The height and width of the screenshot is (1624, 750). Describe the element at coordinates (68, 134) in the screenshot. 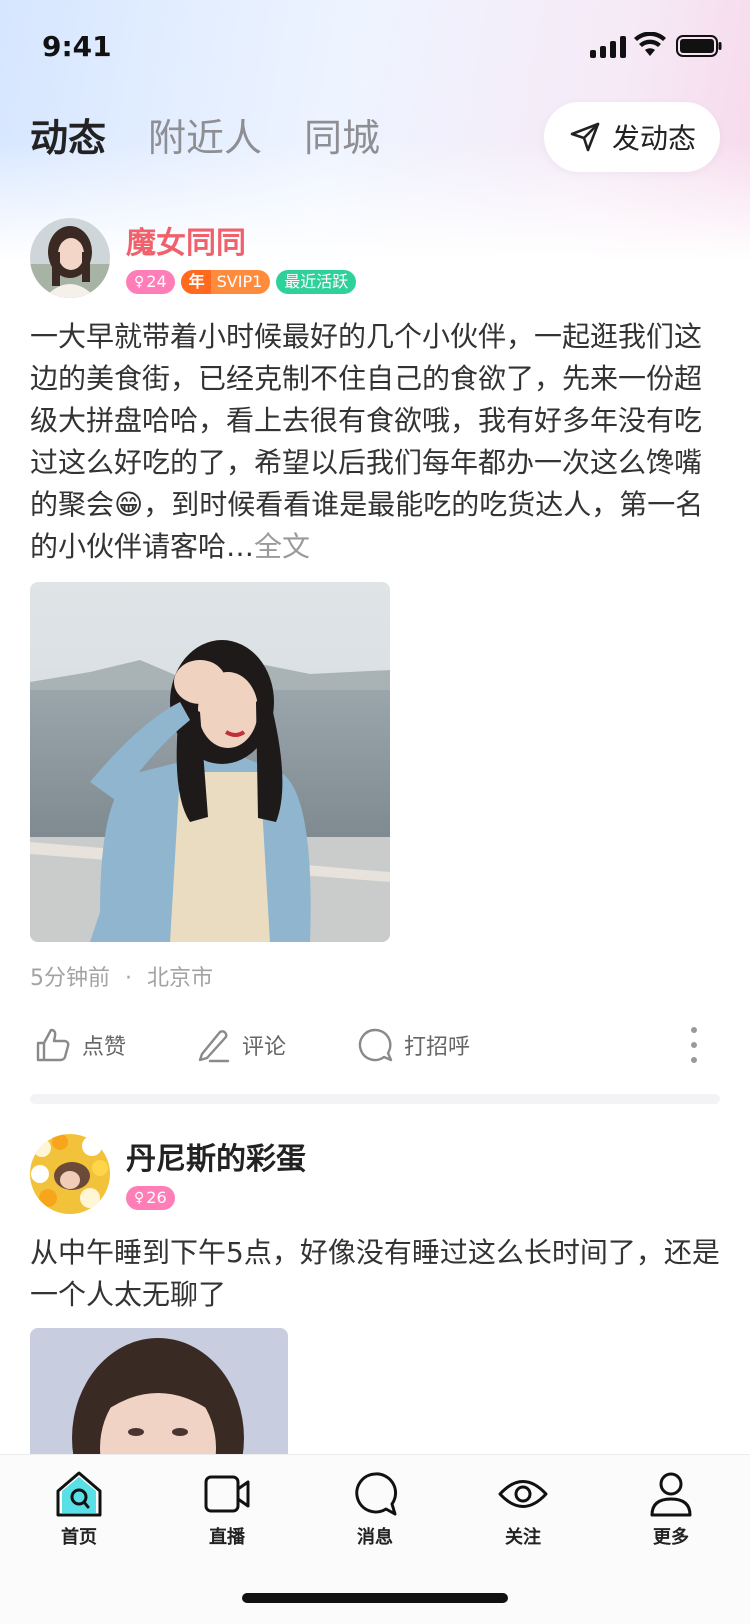

I see `tab-feed: 动态` at that location.